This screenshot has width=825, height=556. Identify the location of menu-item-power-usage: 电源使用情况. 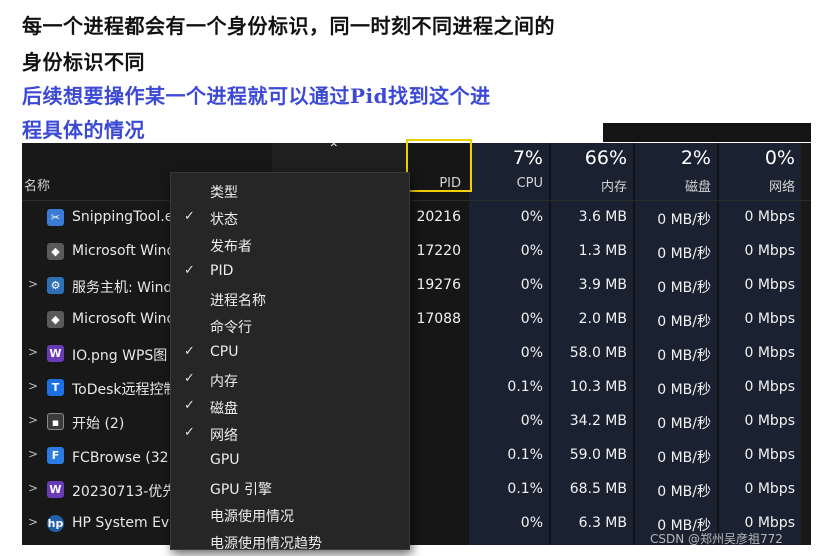
(290, 515).